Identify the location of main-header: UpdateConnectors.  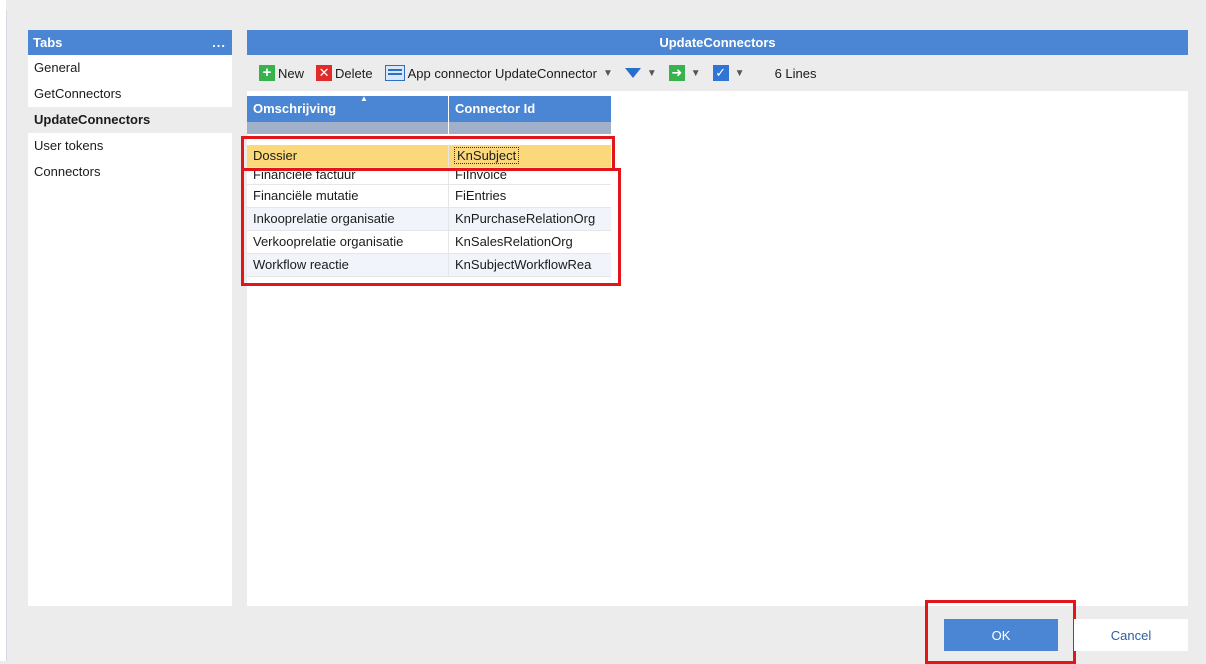
(717, 42).